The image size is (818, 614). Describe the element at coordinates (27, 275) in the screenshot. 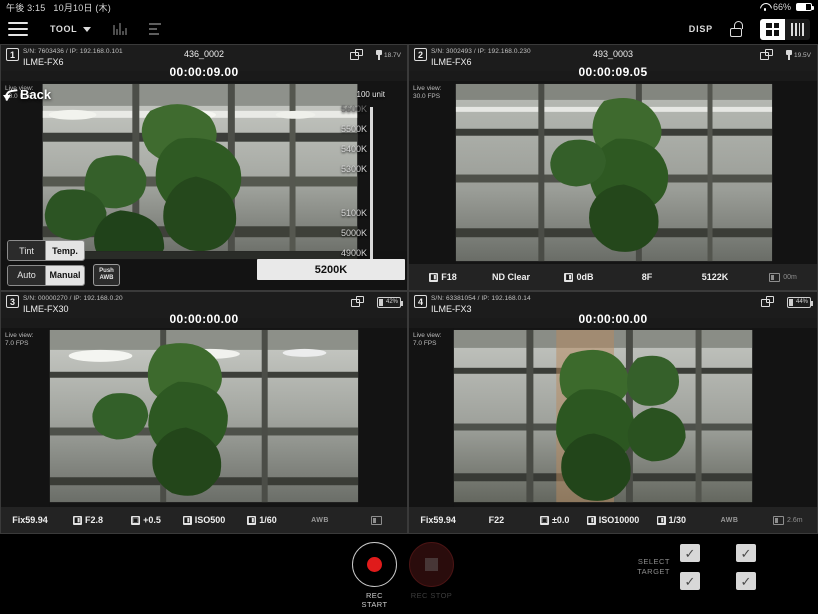

I see `wb-tab-auto: Auto` at that location.